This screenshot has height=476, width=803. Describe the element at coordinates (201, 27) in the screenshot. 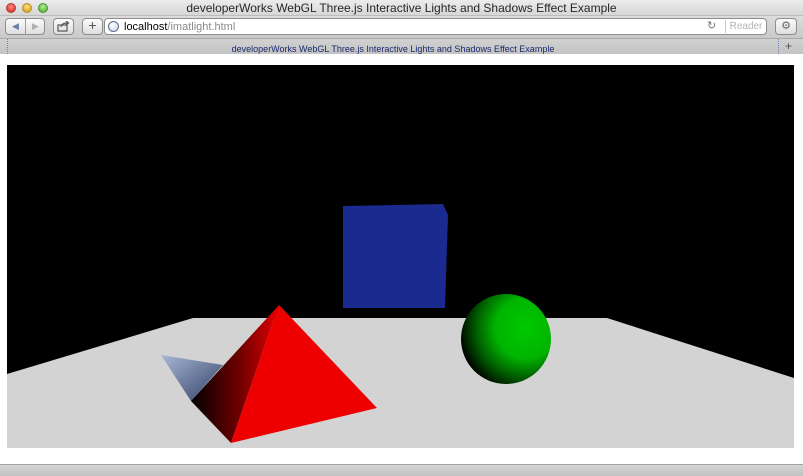

I see `url-path: /imatlight.html` at that location.